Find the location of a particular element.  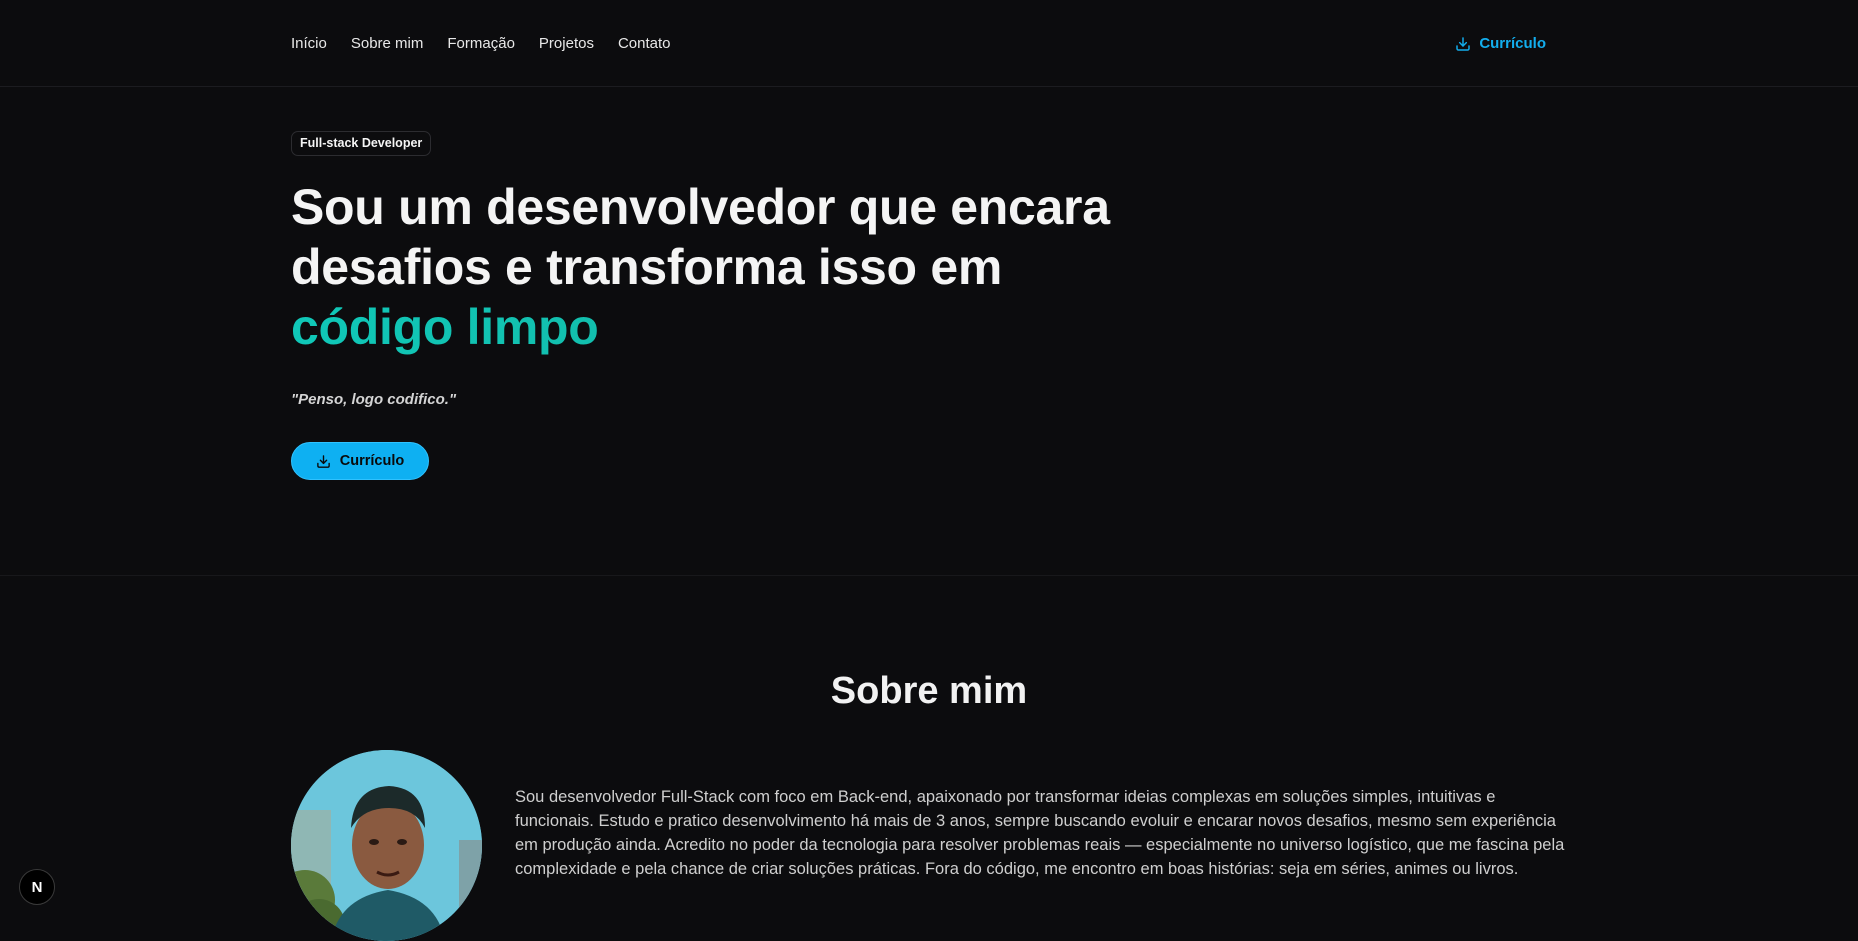

nav-link-formacao: Formação is located at coordinates (481, 44).